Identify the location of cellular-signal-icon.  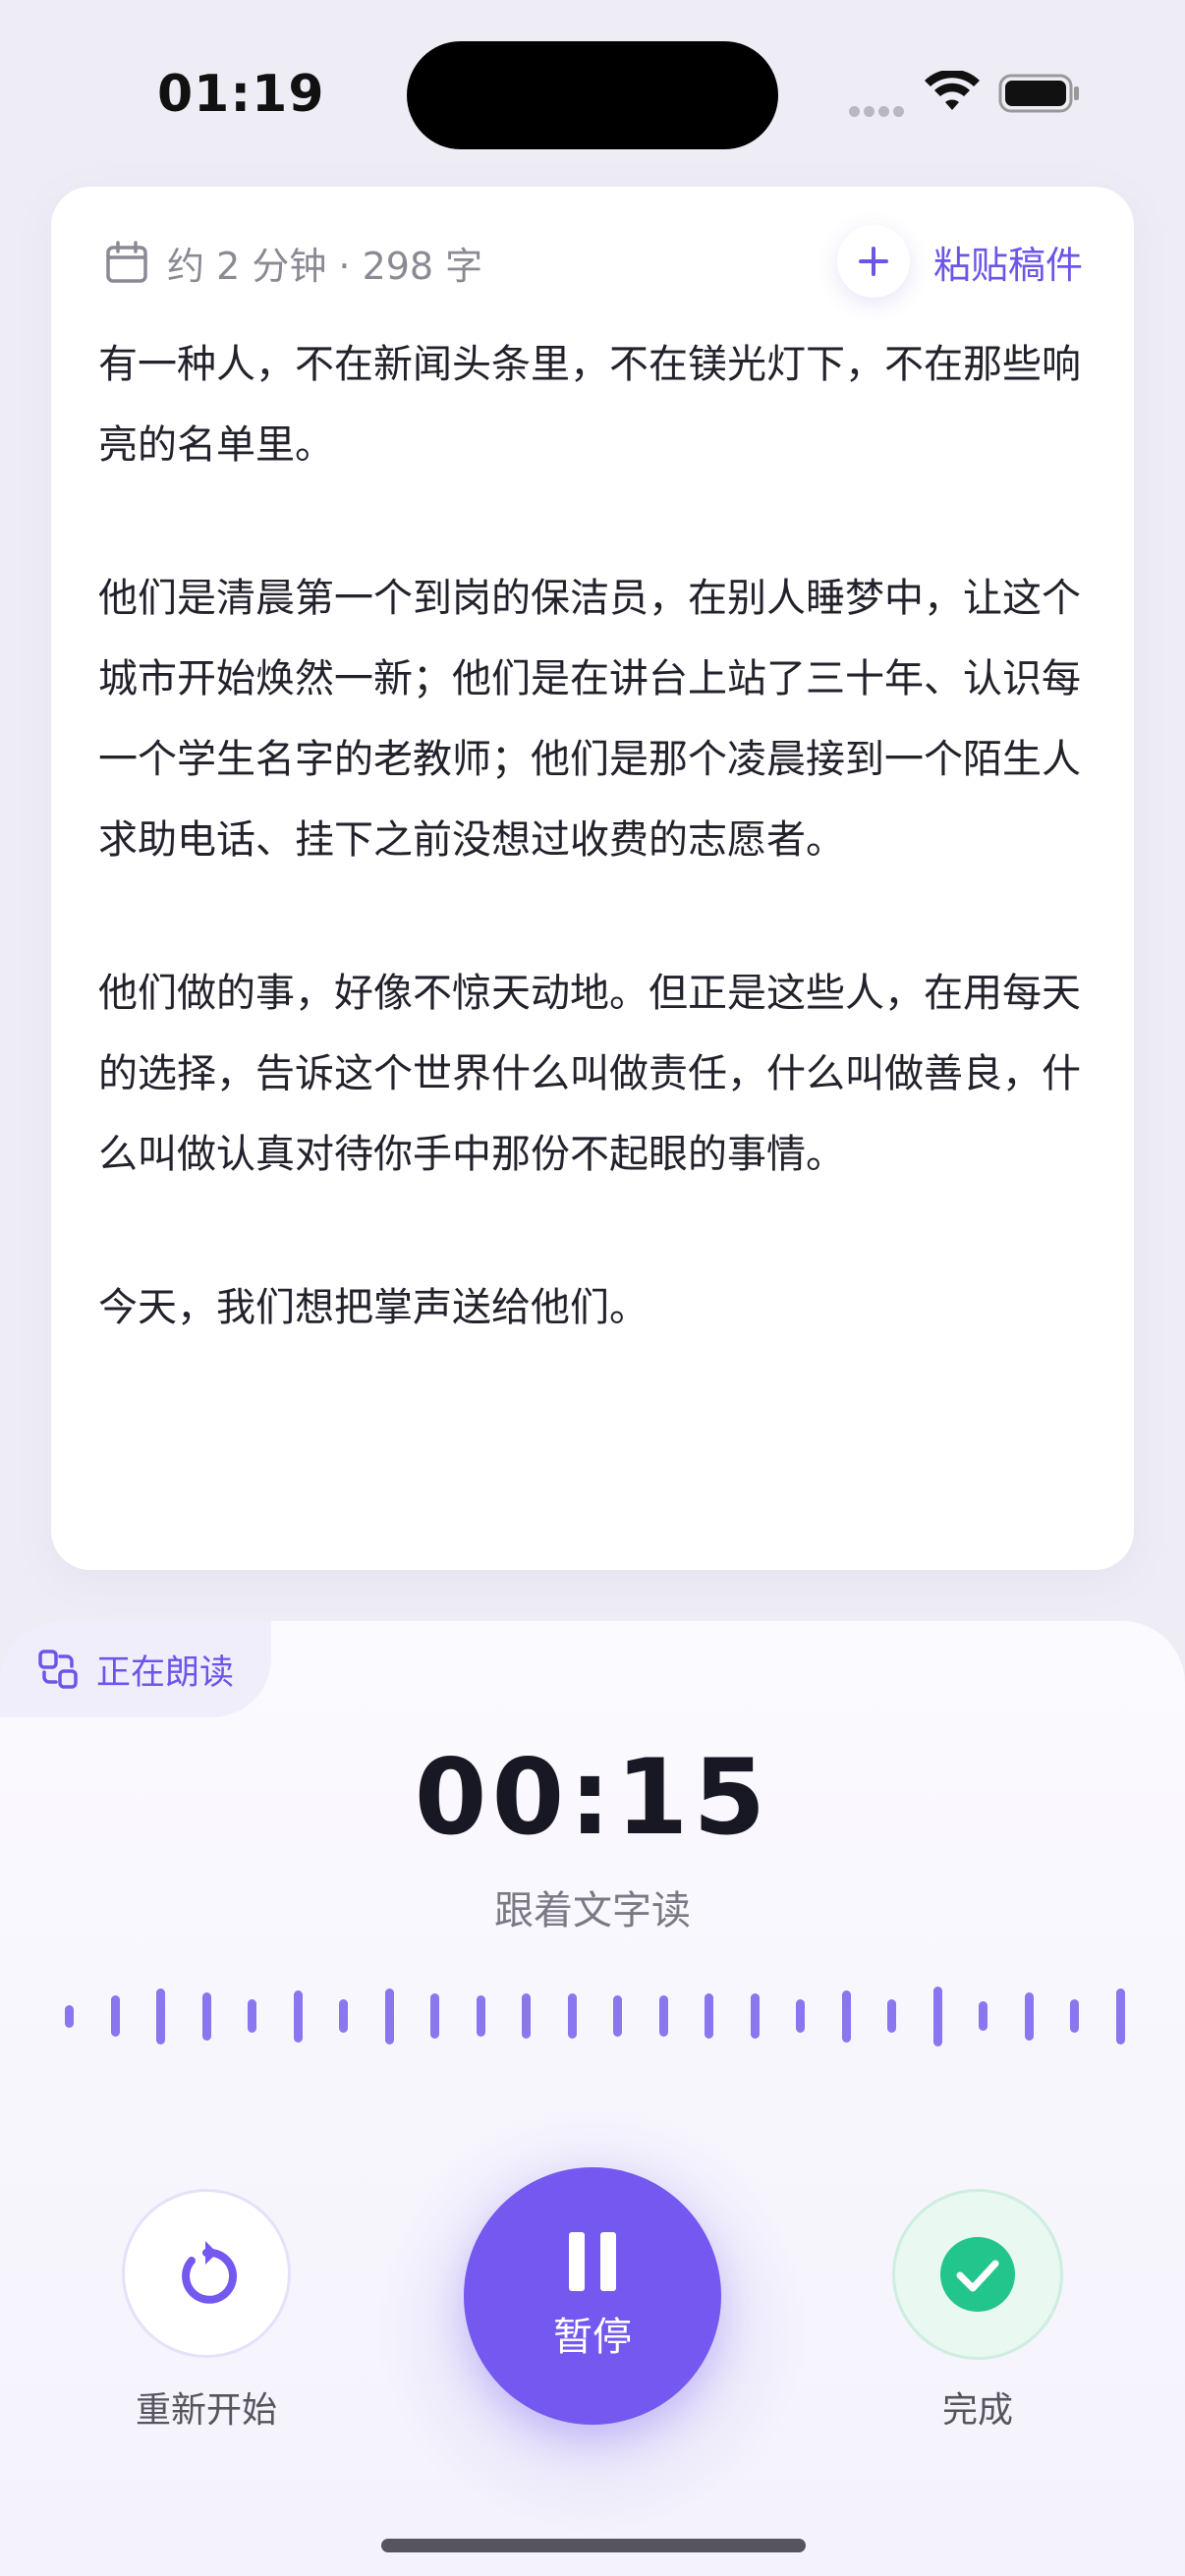
(879, 109).